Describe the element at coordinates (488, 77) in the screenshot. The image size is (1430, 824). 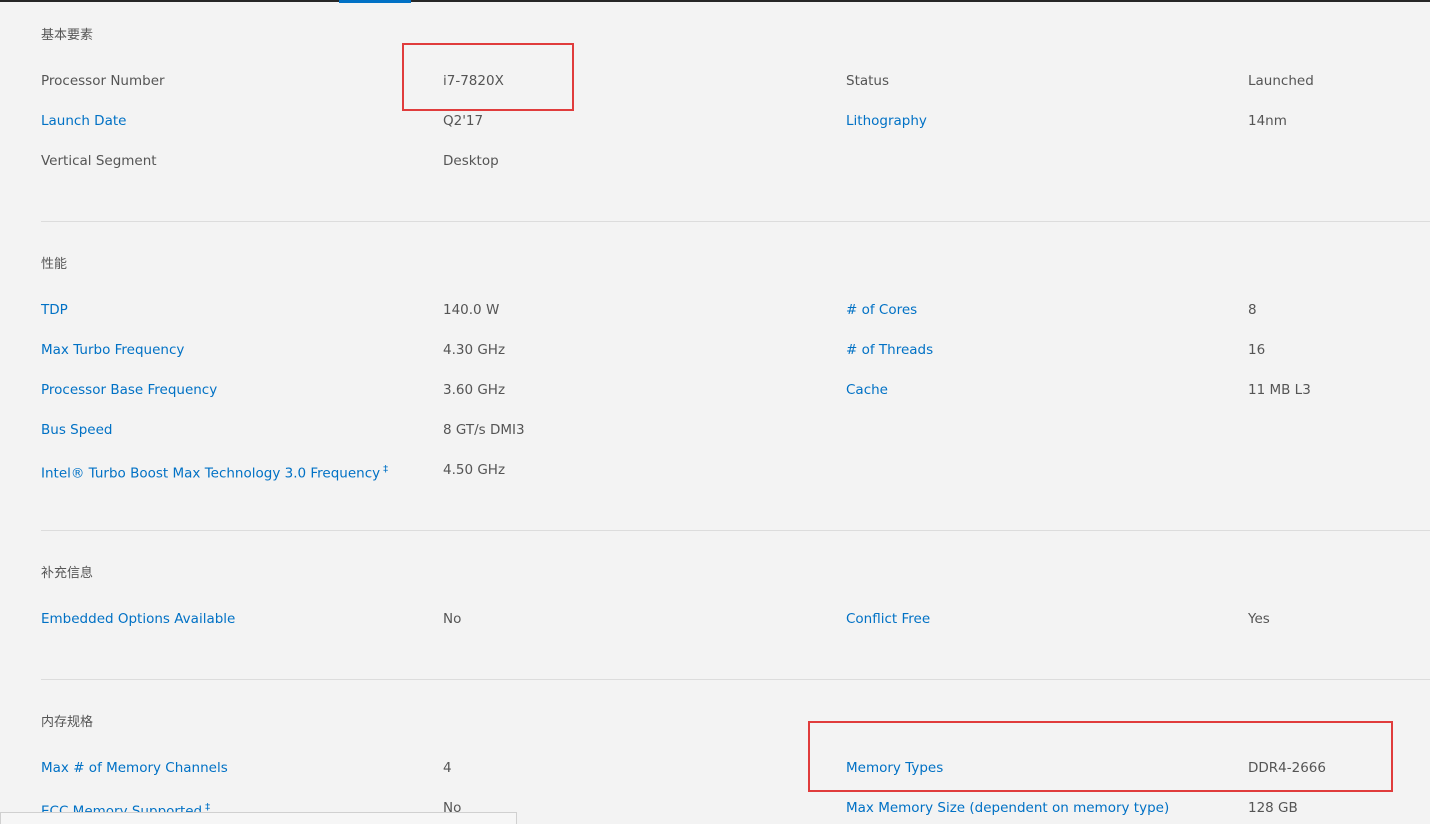
I see `highlight-box-processor-number` at that location.